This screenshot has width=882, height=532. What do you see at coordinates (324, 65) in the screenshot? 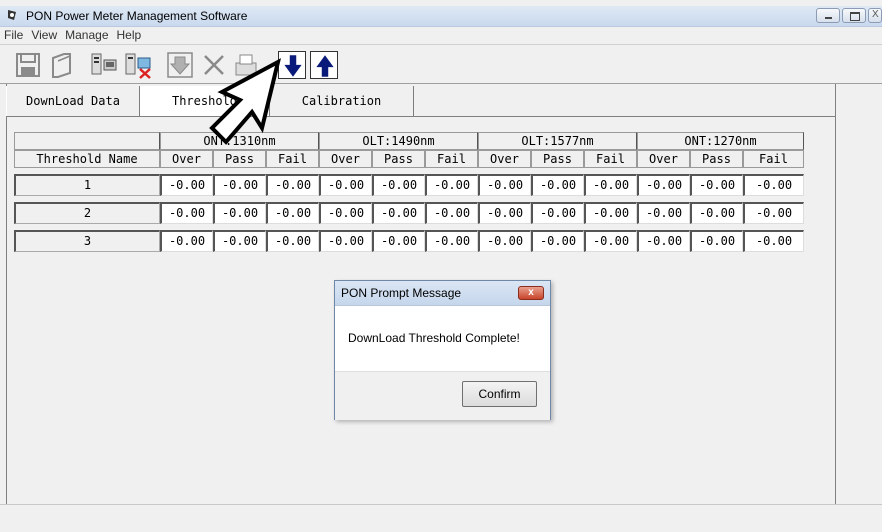
I see `upload-icon` at bounding box center [324, 65].